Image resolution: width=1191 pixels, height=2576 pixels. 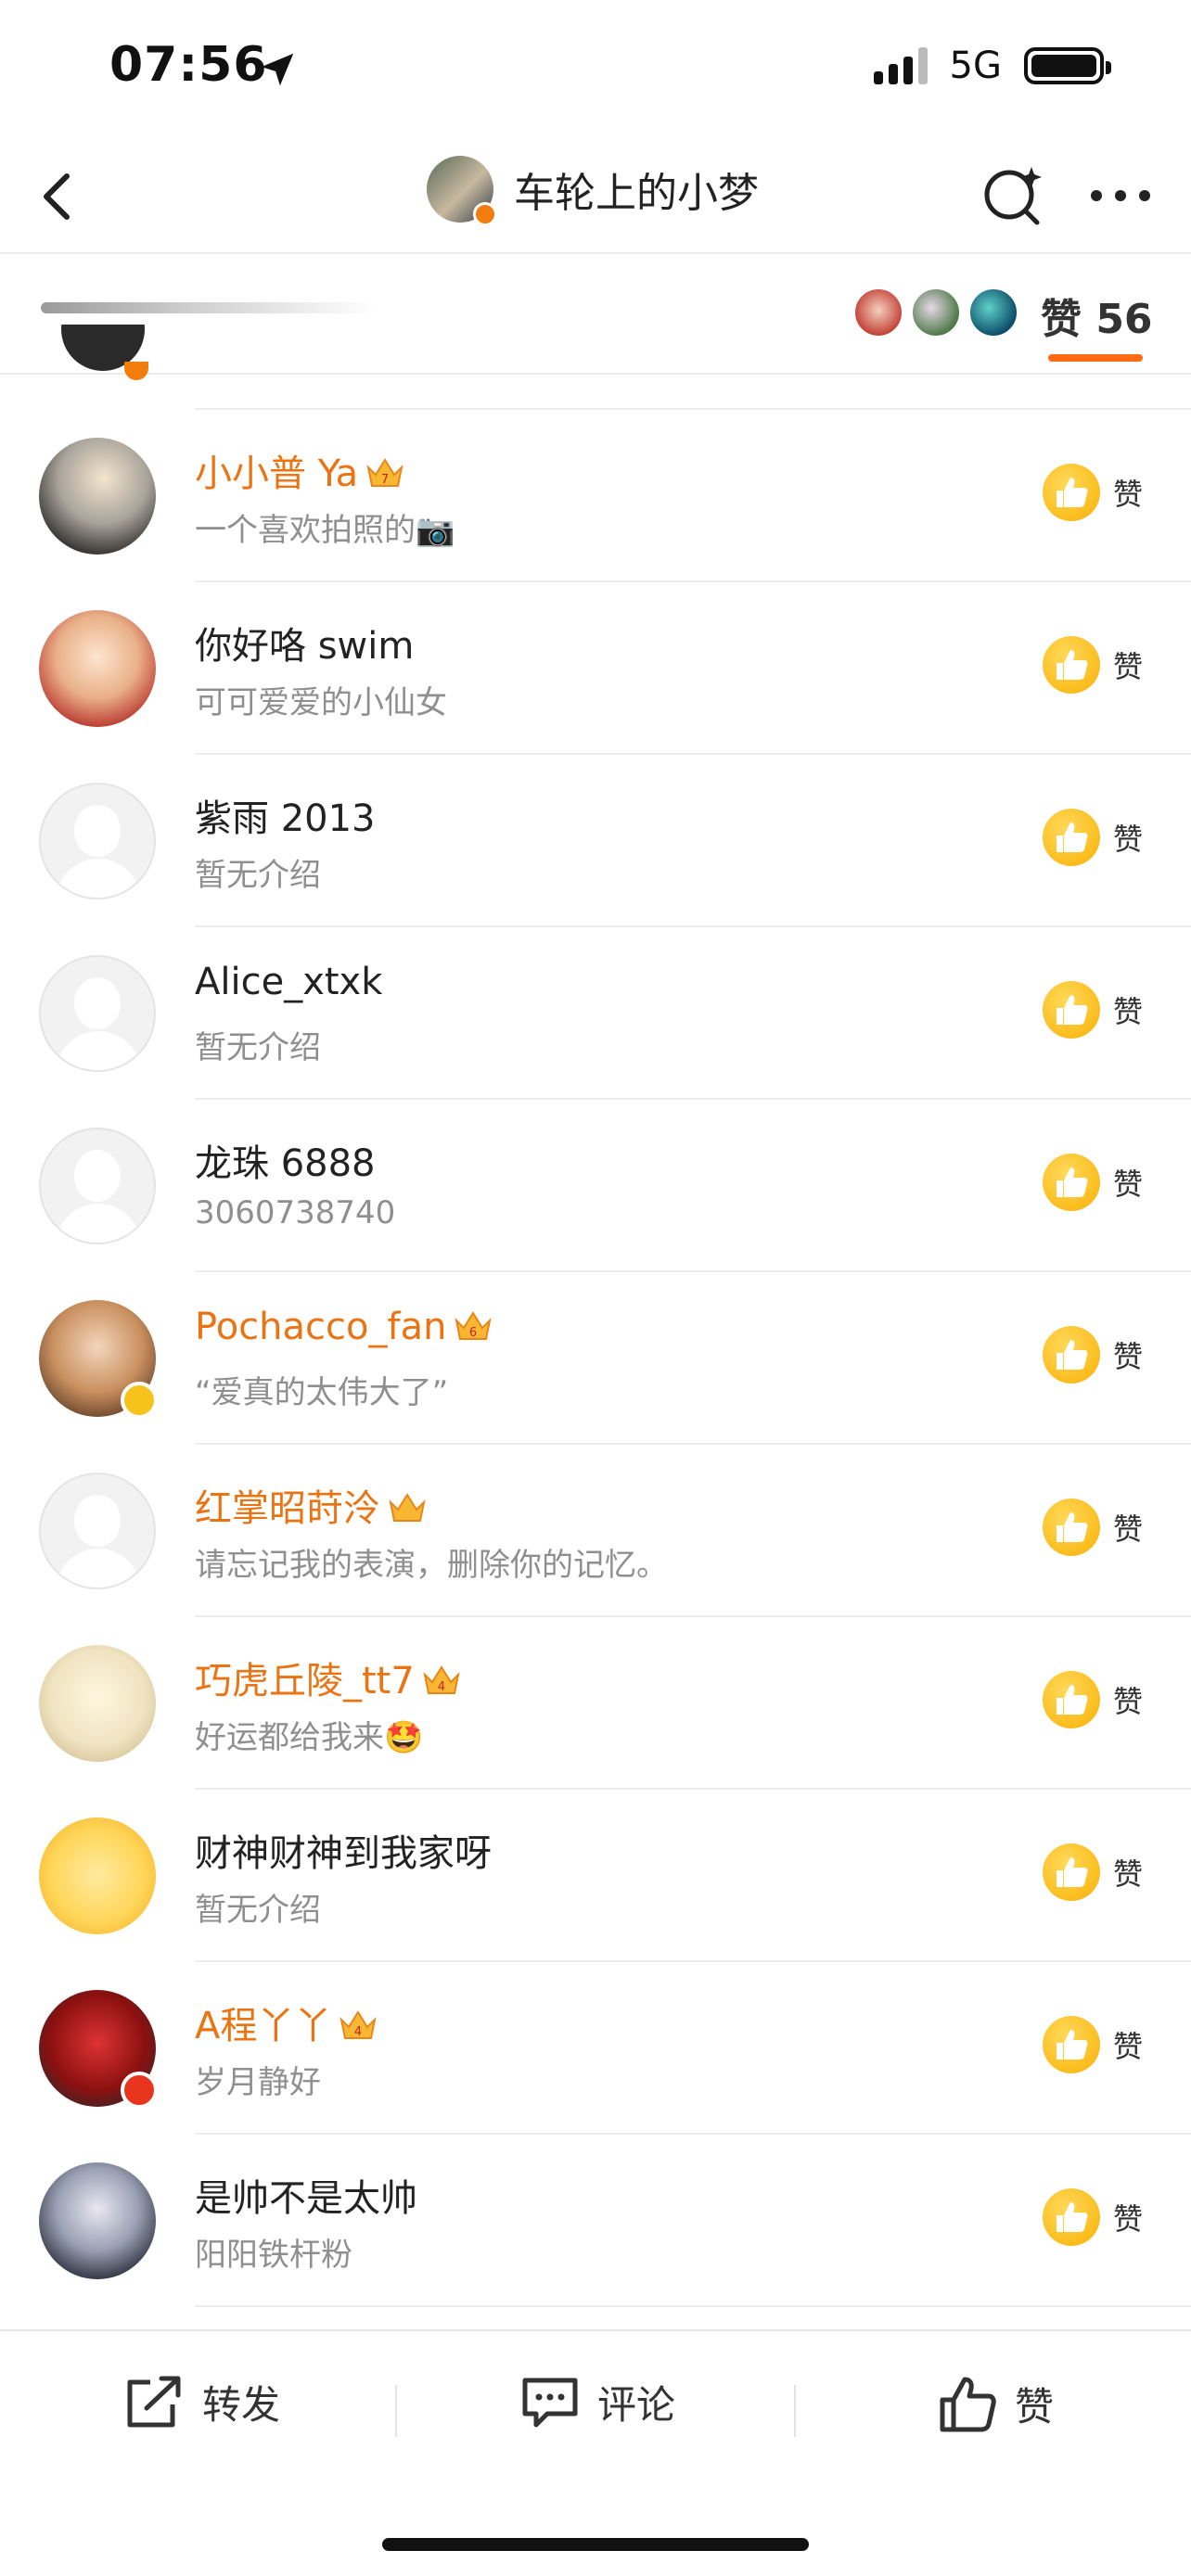 I want to click on liker-row: 红掌昭莳泠请忘记我的表演，删除你的记忆。 赞, so click(x=595, y=1531).